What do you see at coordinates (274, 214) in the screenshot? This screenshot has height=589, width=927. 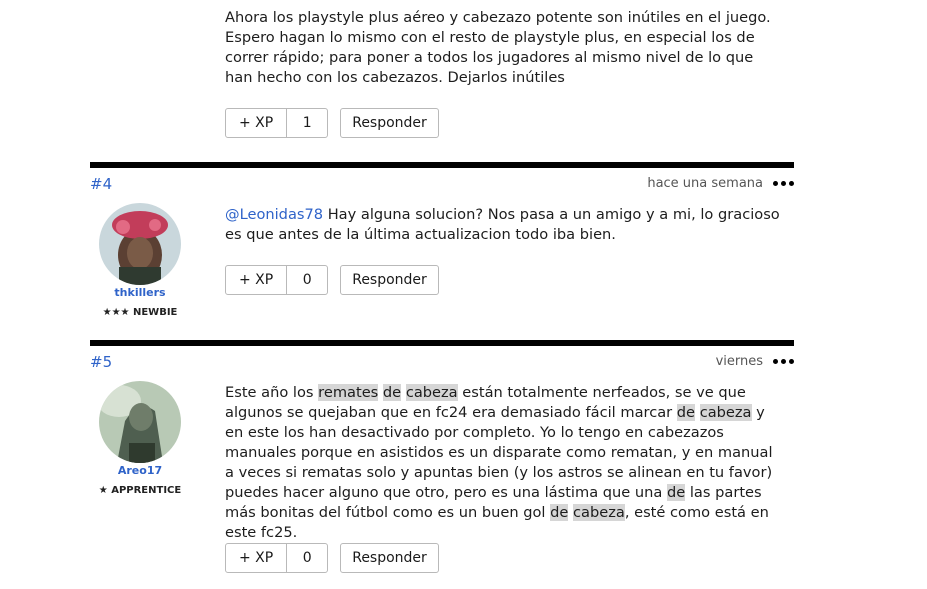 I see `user-mention: @Leonidas78` at bounding box center [274, 214].